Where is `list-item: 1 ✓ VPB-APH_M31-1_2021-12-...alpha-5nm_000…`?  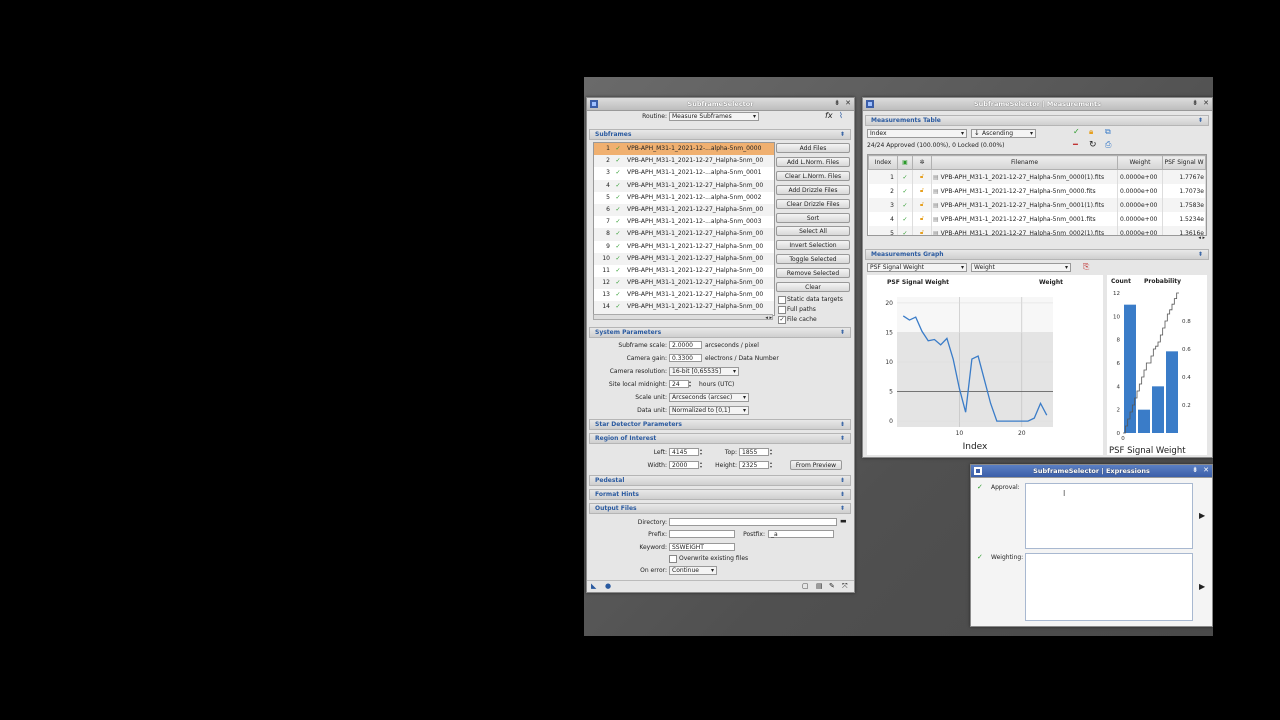
list-item: 1 ✓ VPB-APH_M31-1_2021-12-...alpha-5nm_000… is located at coordinates (684, 149).